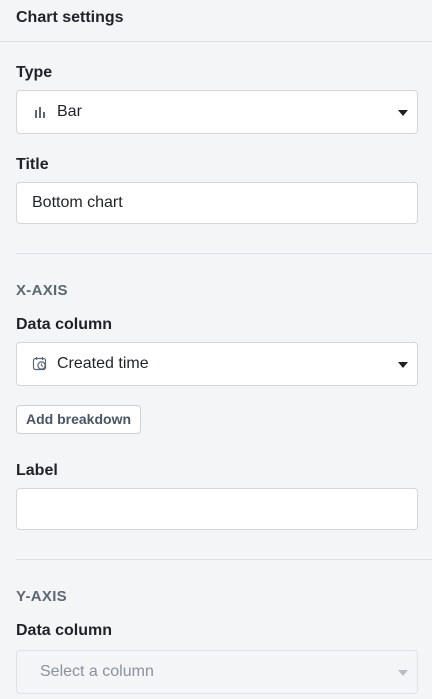  I want to click on y-data-column-placeholder: Select a column, so click(97, 671).